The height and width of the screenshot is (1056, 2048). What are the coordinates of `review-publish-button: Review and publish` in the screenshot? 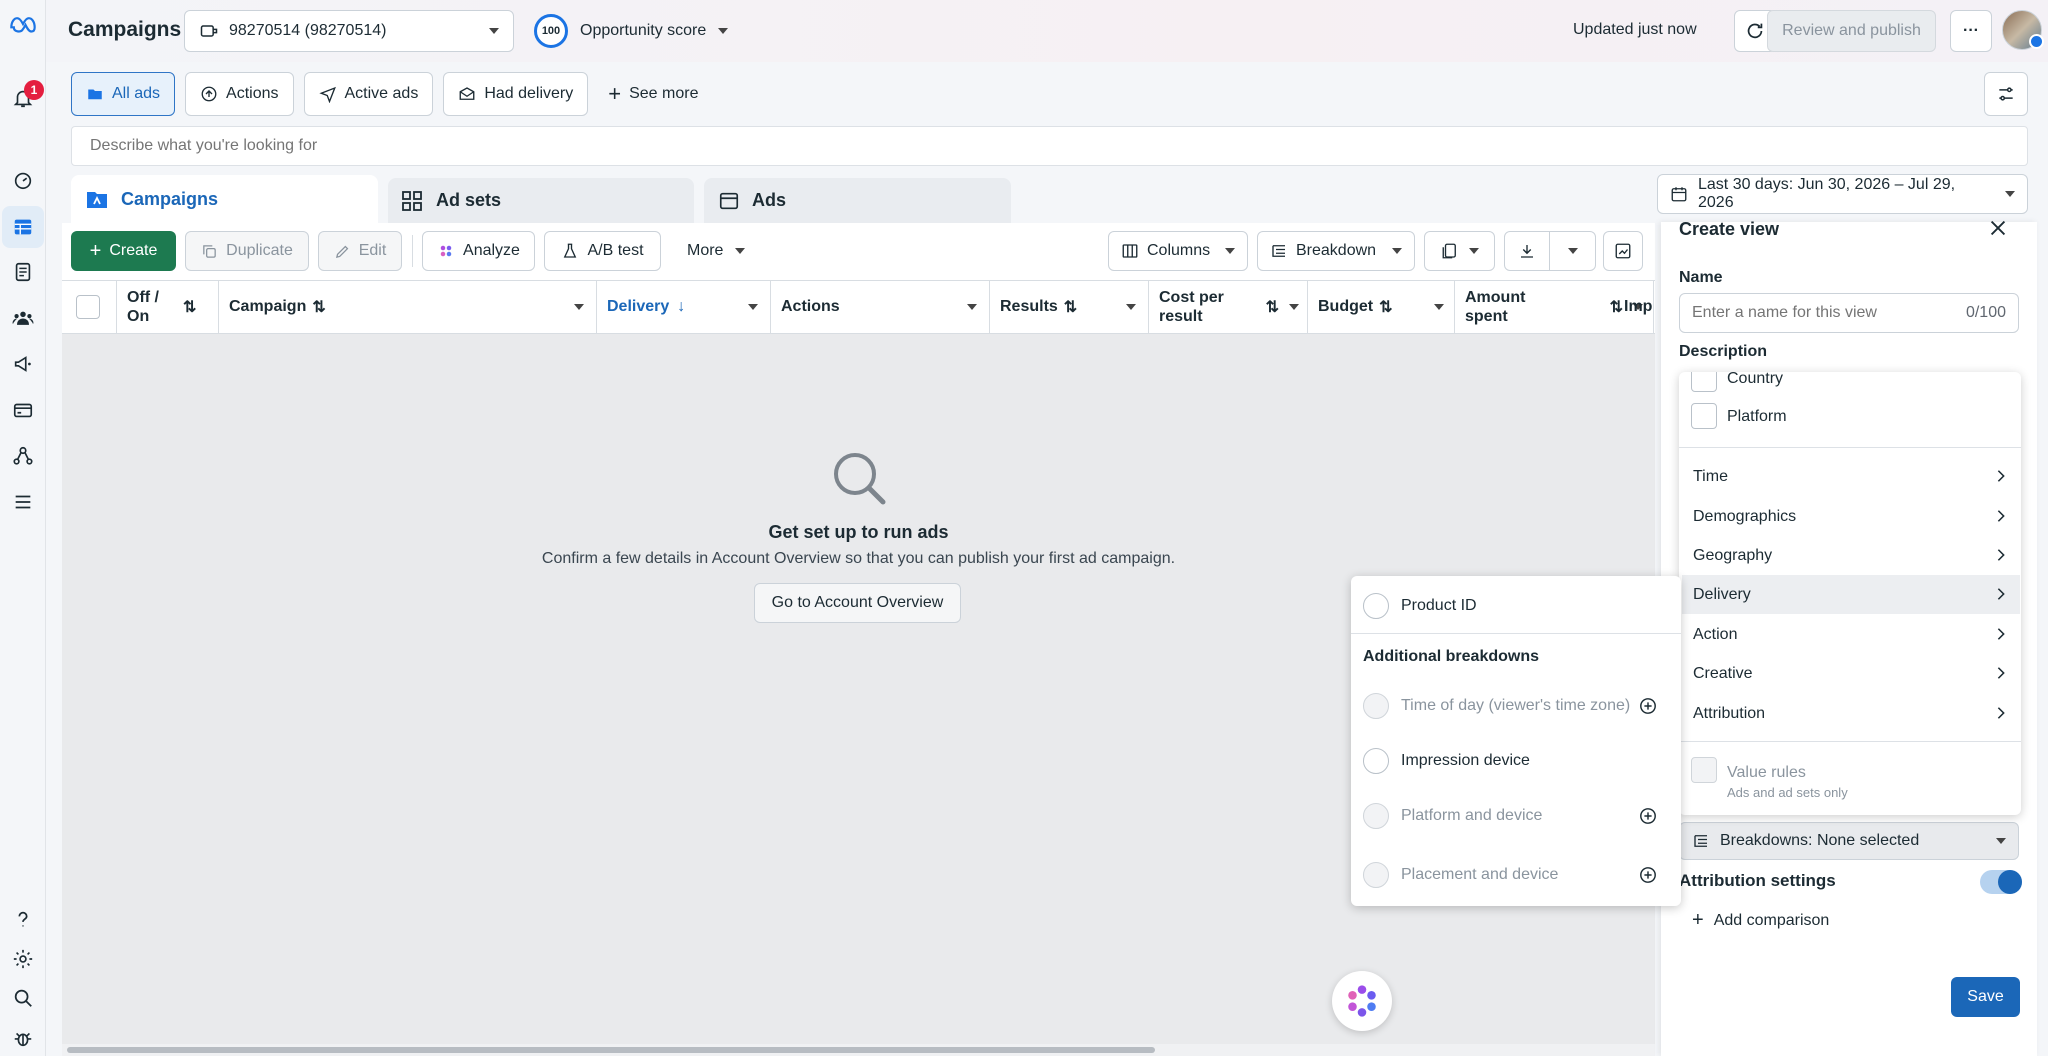 It's located at (1851, 31).